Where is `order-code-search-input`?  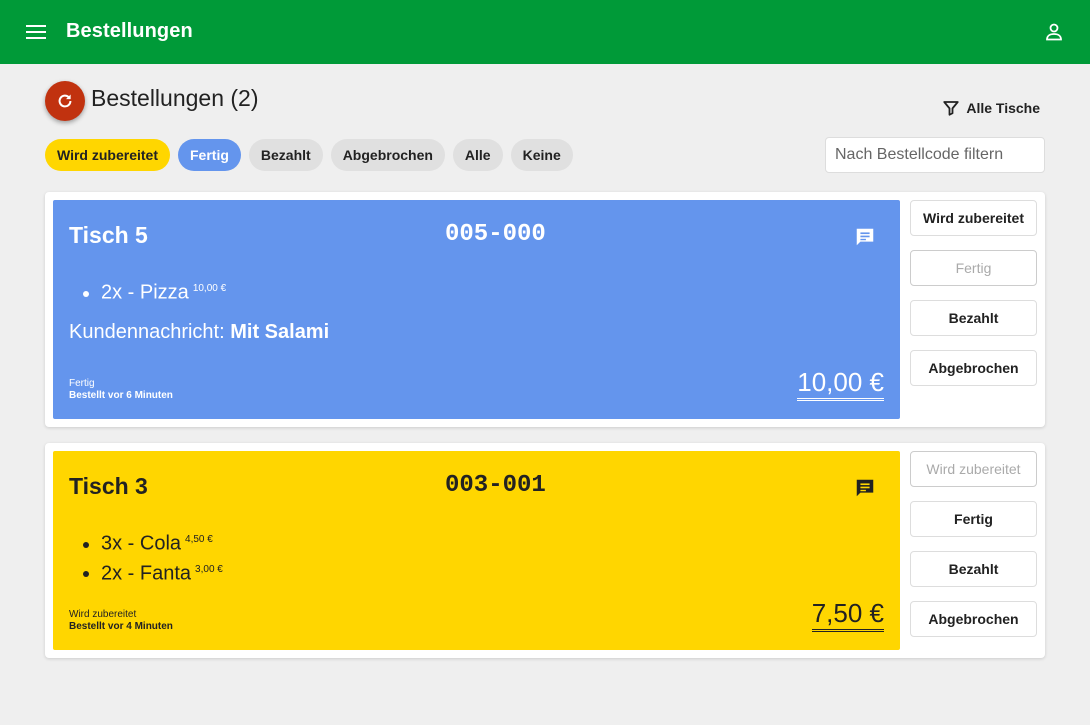
order-code-search-input is located at coordinates (935, 155).